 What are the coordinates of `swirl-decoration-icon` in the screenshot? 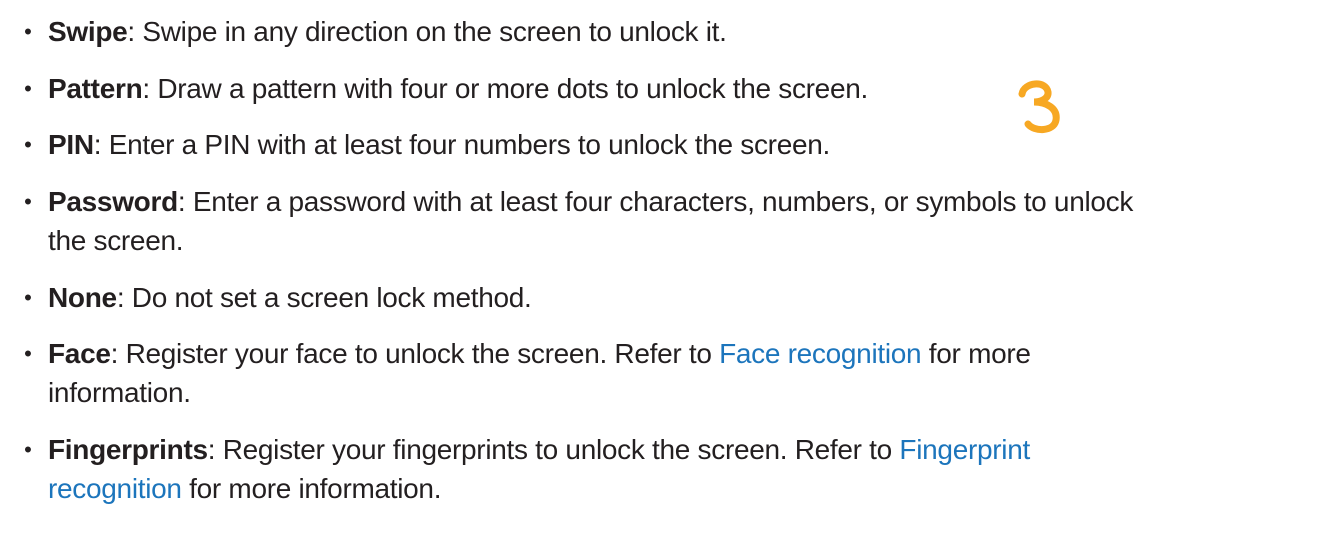 It's located at (1039, 106).